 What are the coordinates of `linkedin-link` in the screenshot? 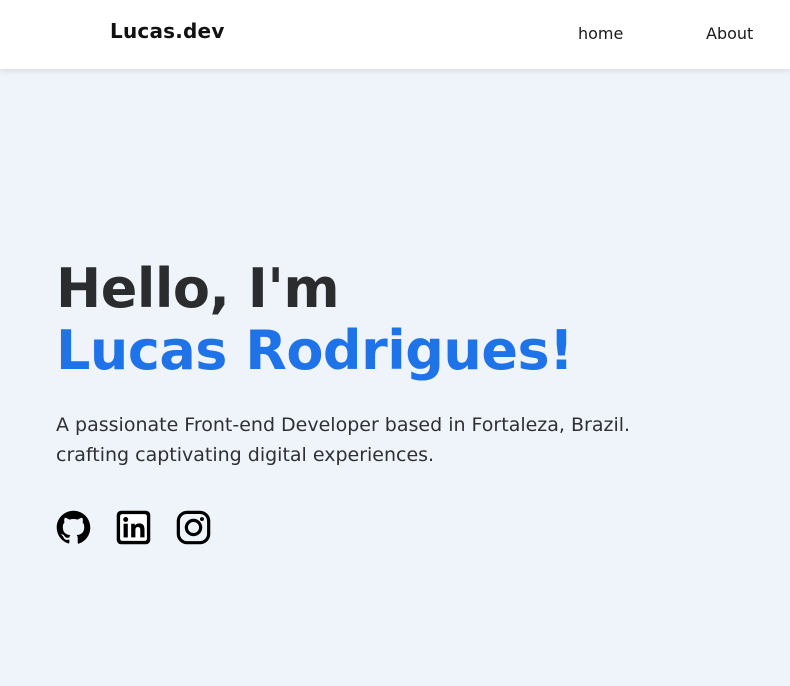 It's located at (133, 527).